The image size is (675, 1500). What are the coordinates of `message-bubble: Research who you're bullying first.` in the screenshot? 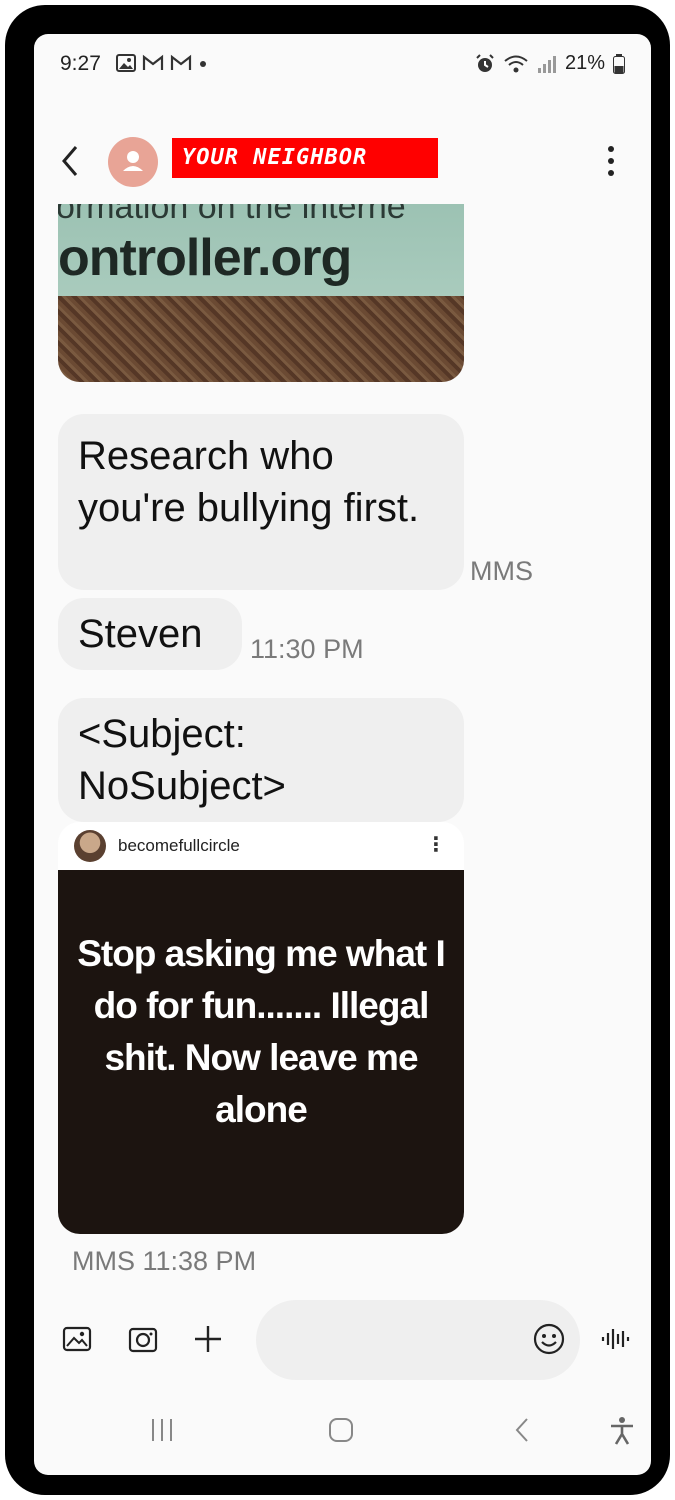 It's located at (261, 502).